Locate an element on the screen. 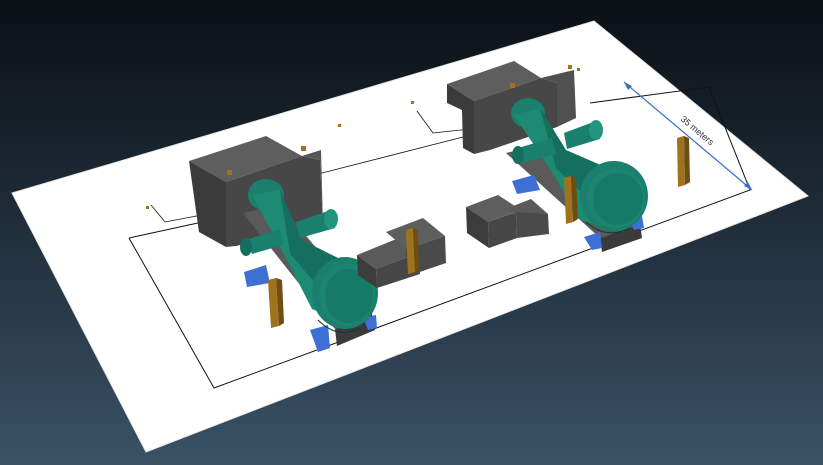  block-step-front is located at coordinates (532, 225).